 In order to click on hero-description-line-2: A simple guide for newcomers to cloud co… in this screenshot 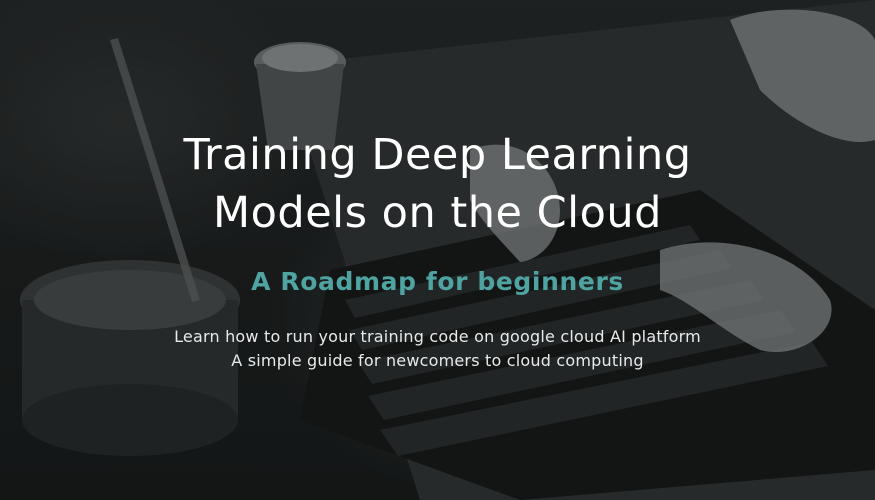, I will do `click(437, 360)`.